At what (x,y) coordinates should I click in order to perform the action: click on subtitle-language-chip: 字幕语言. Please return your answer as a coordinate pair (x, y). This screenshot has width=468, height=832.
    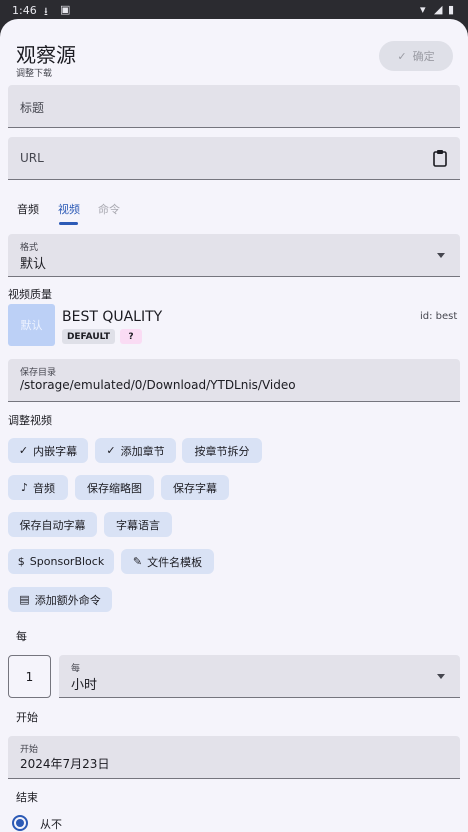
    Looking at the image, I should click on (138, 524).